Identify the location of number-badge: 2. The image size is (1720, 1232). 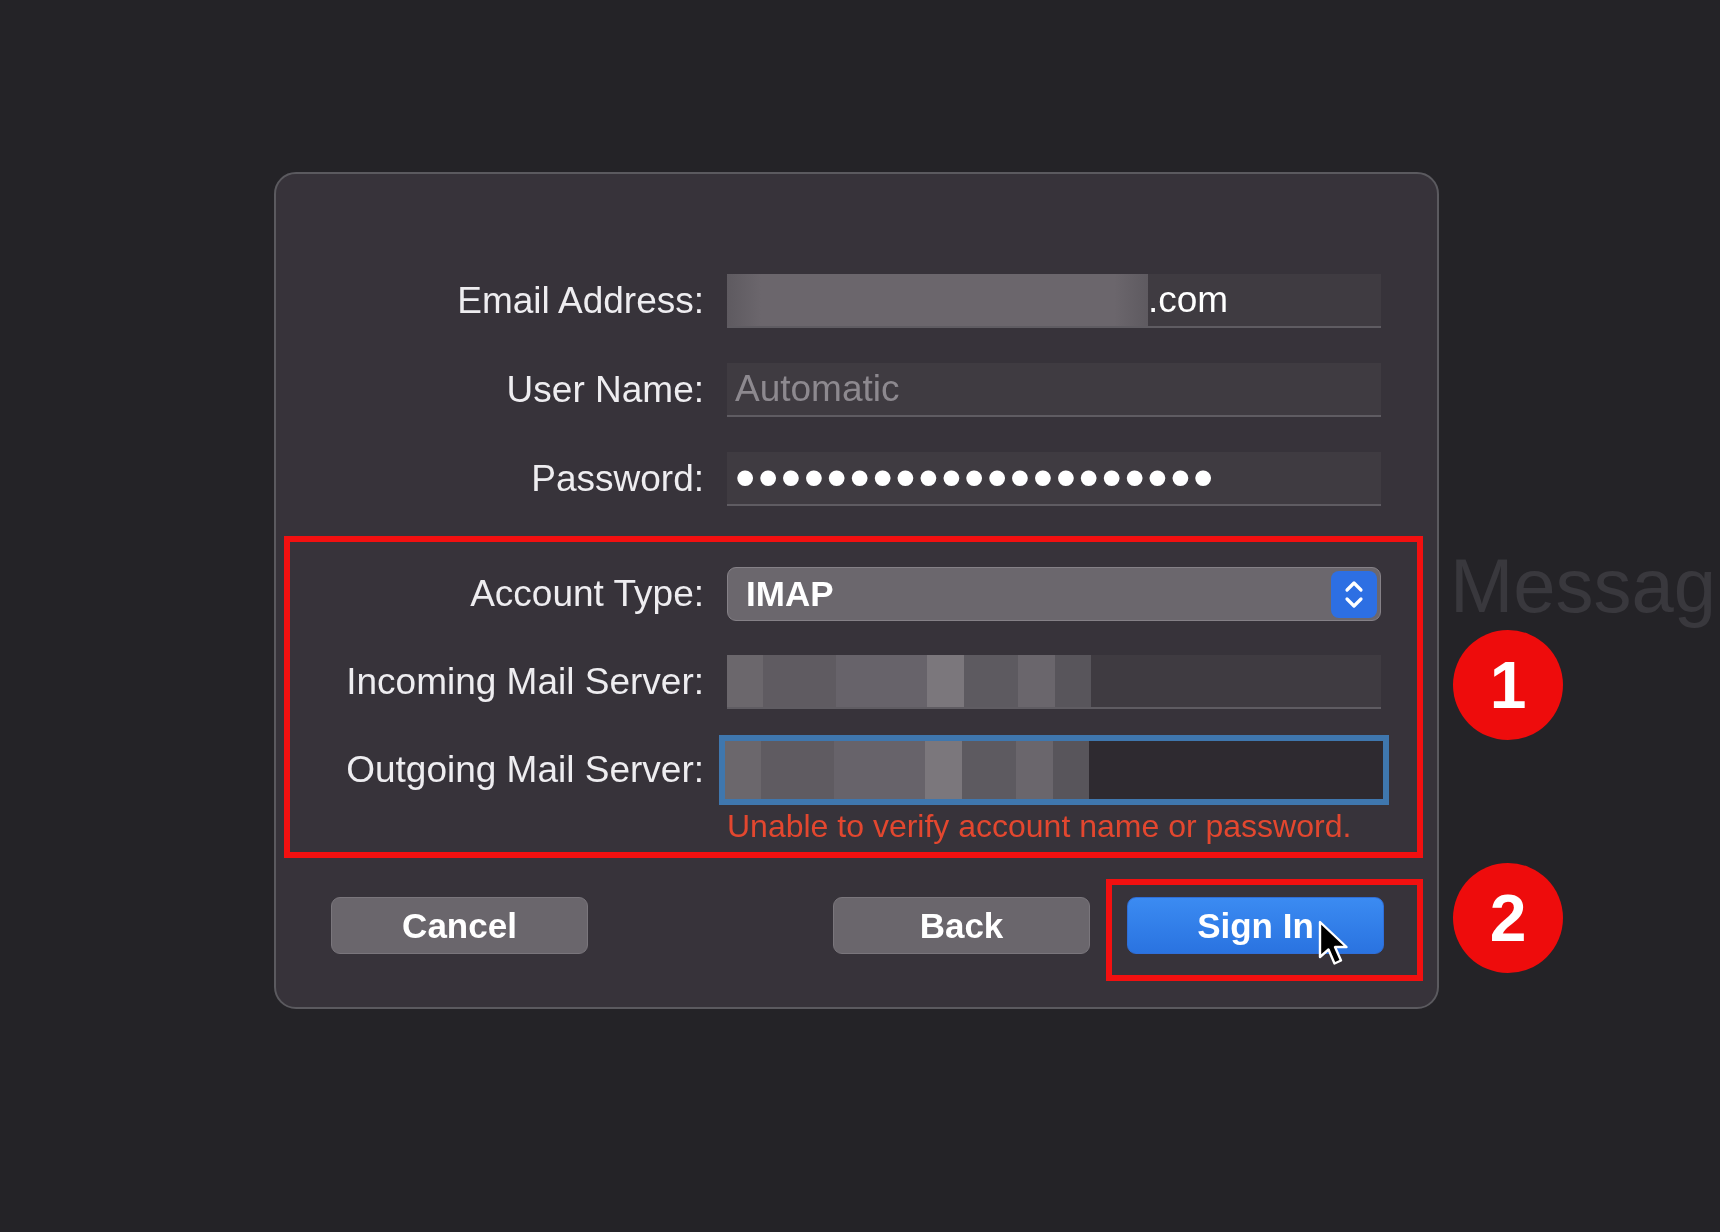
(1508, 918).